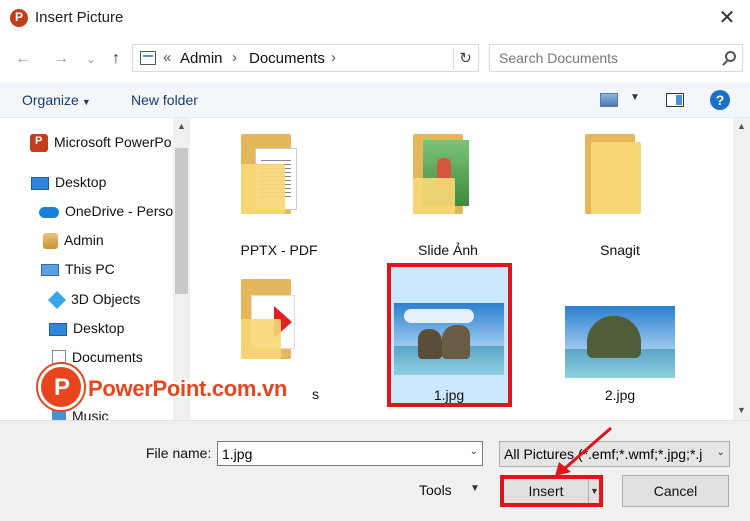  I want to click on pc-icon, so click(50, 270).